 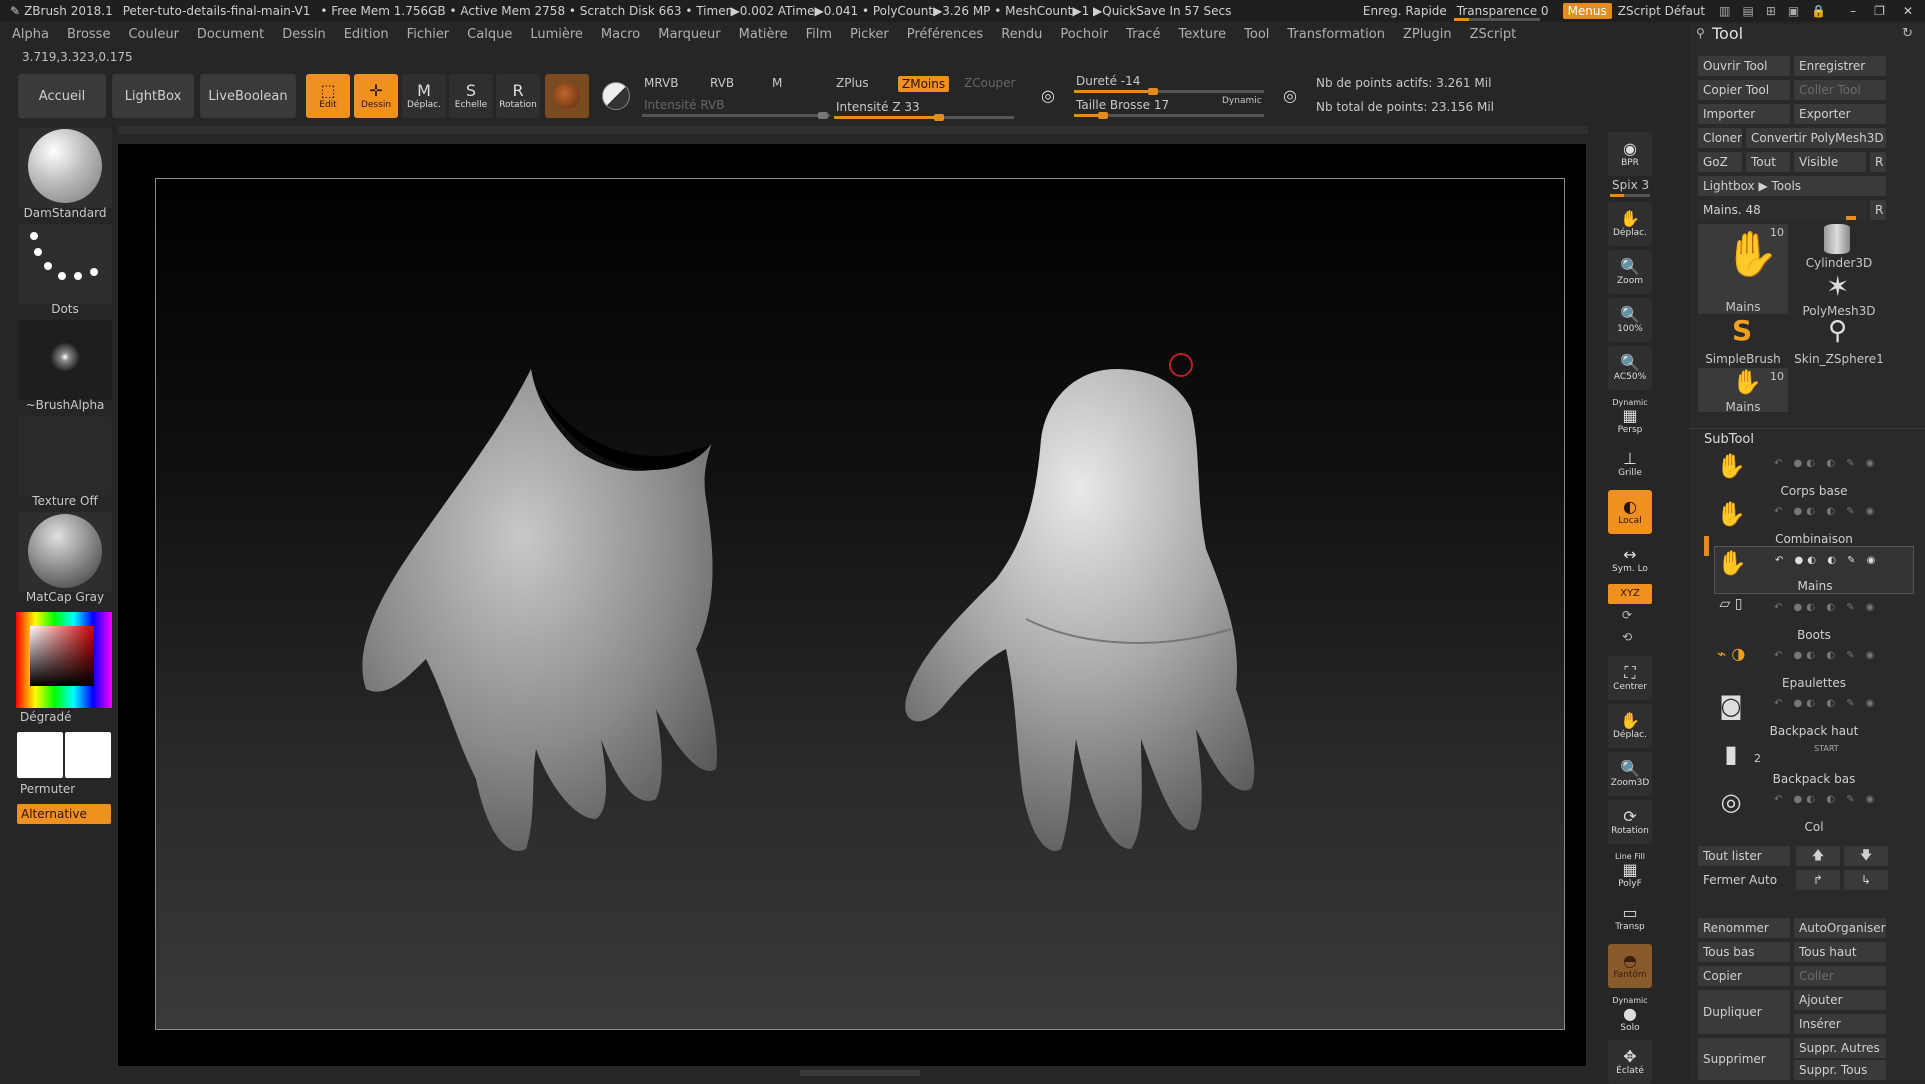 What do you see at coordinates (1630, 416) in the screenshot?
I see `persp-button: Dynamic ▦ Persp` at bounding box center [1630, 416].